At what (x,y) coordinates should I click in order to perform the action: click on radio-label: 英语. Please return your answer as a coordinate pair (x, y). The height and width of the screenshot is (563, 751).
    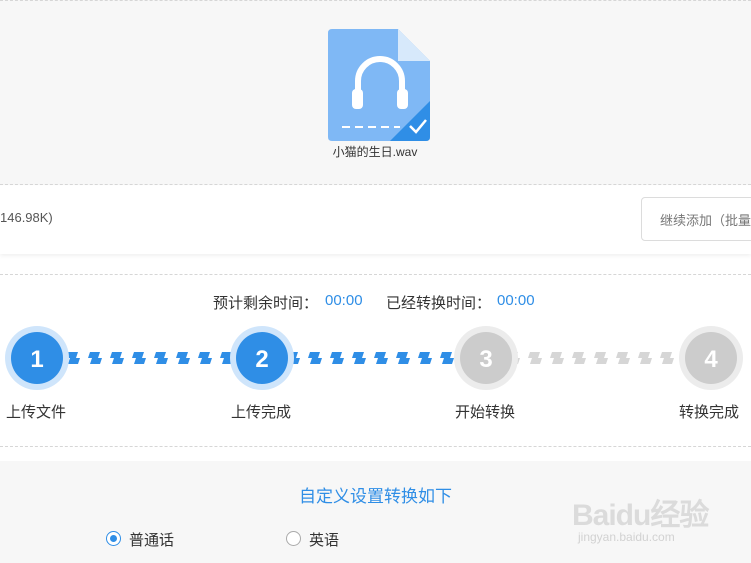
    Looking at the image, I should click on (324, 540).